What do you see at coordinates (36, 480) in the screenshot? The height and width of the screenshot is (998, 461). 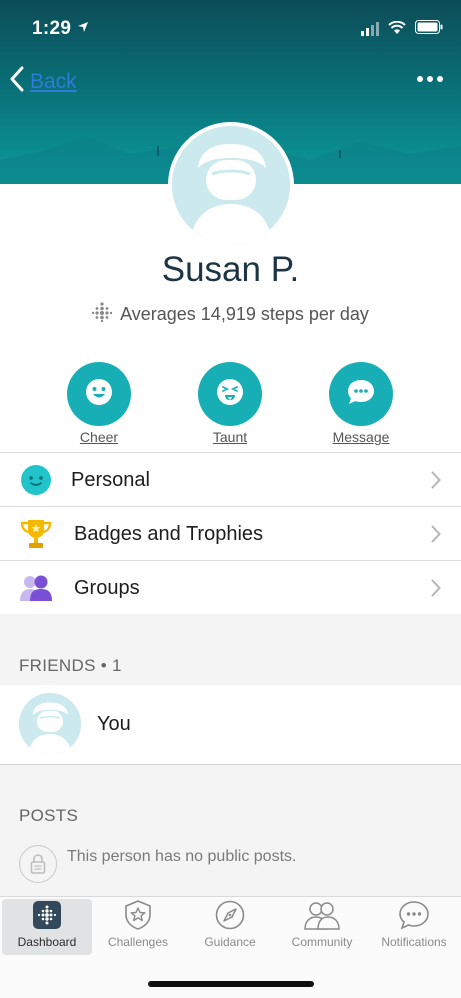 I see `personal-face-icon` at bounding box center [36, 480].